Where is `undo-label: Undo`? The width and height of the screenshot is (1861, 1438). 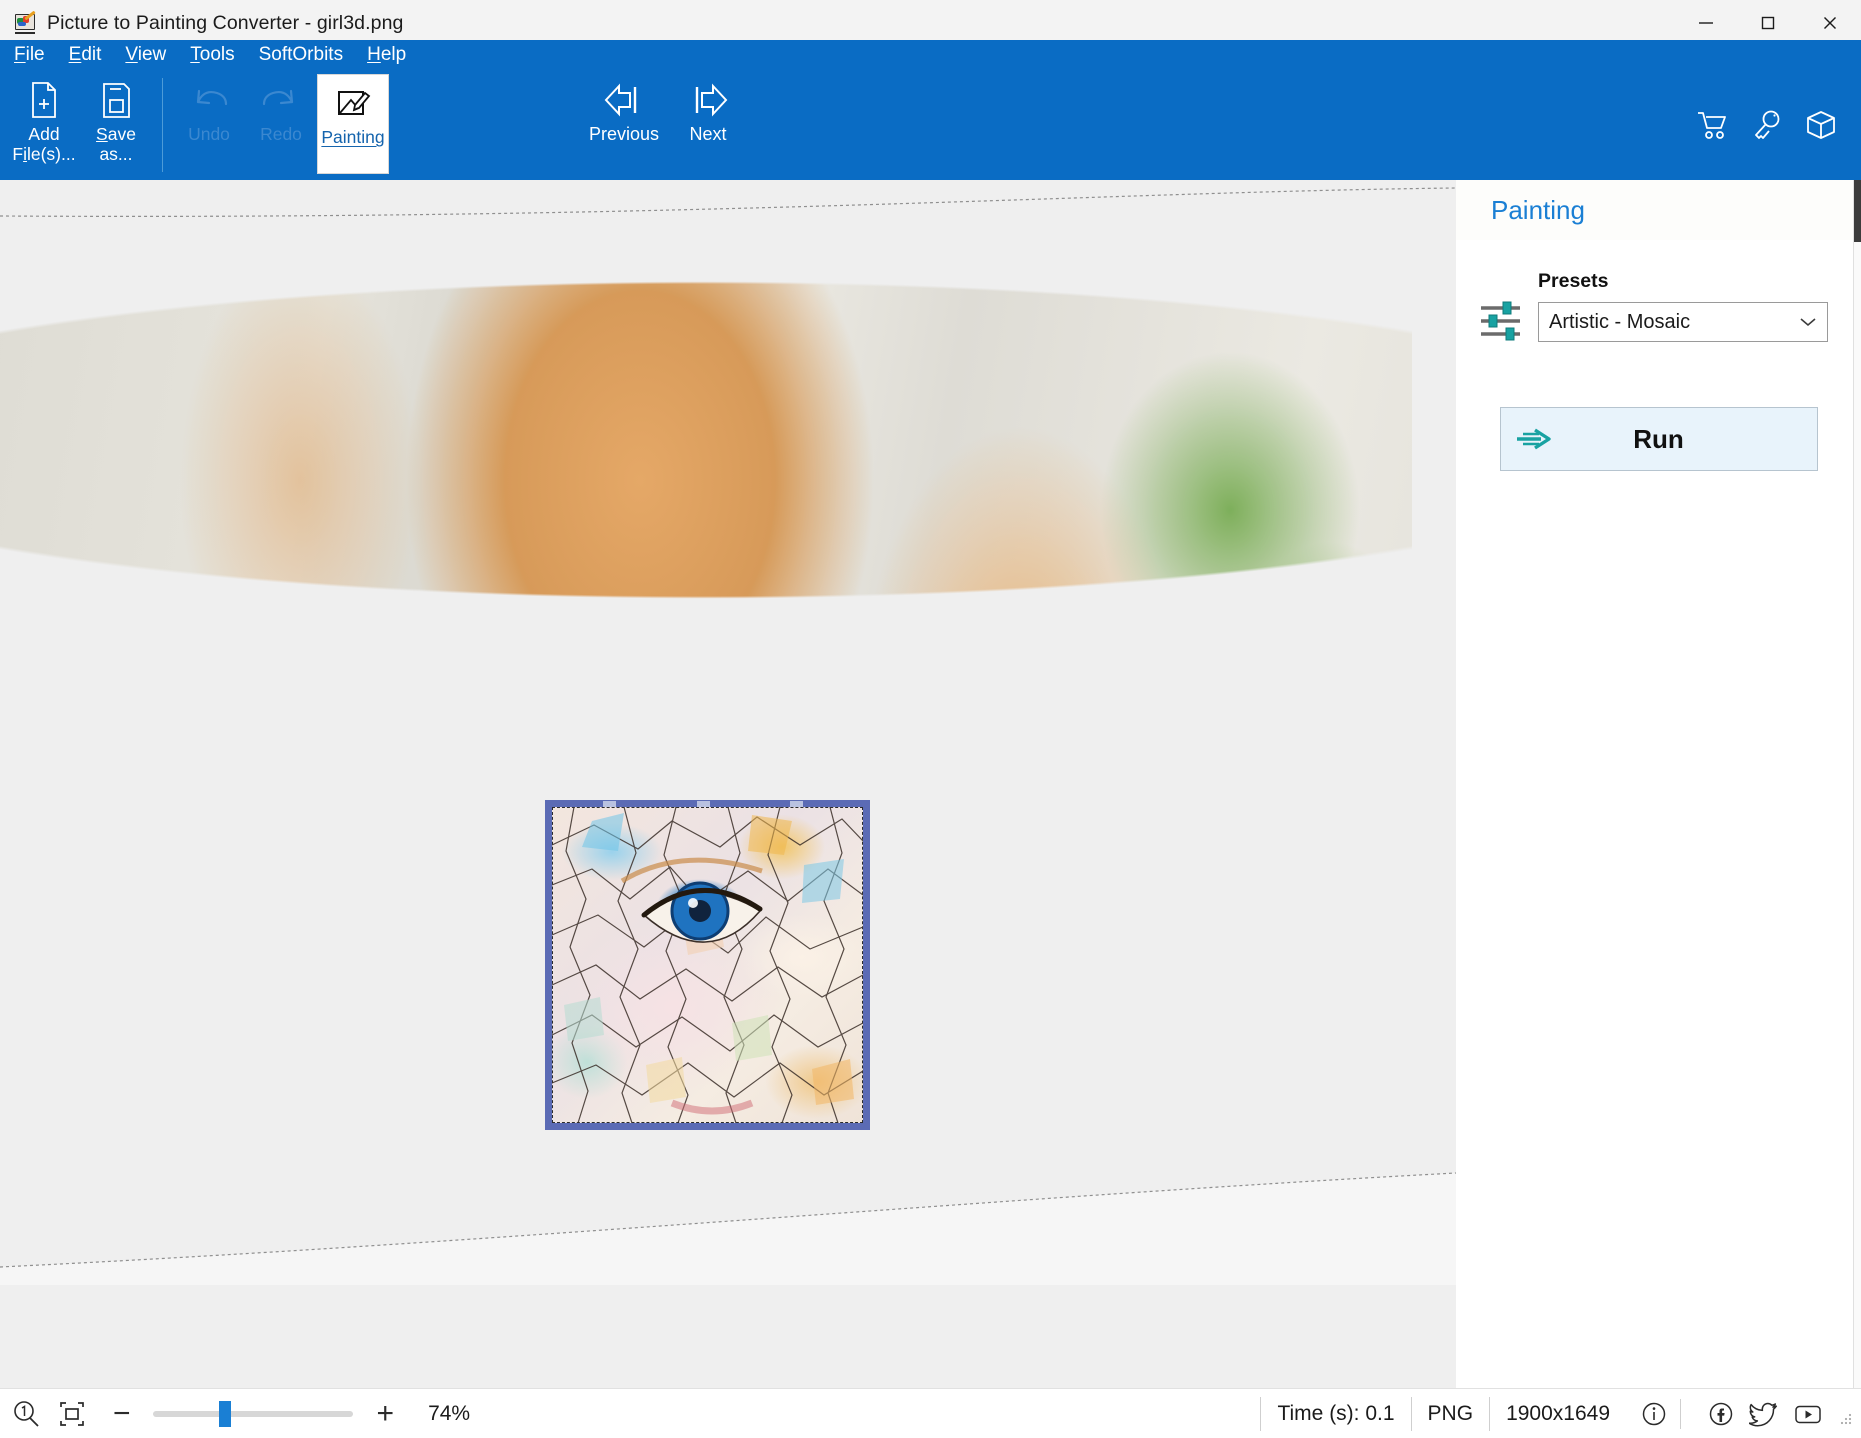 undo-label: Undo is located at coordinates (209, 134).